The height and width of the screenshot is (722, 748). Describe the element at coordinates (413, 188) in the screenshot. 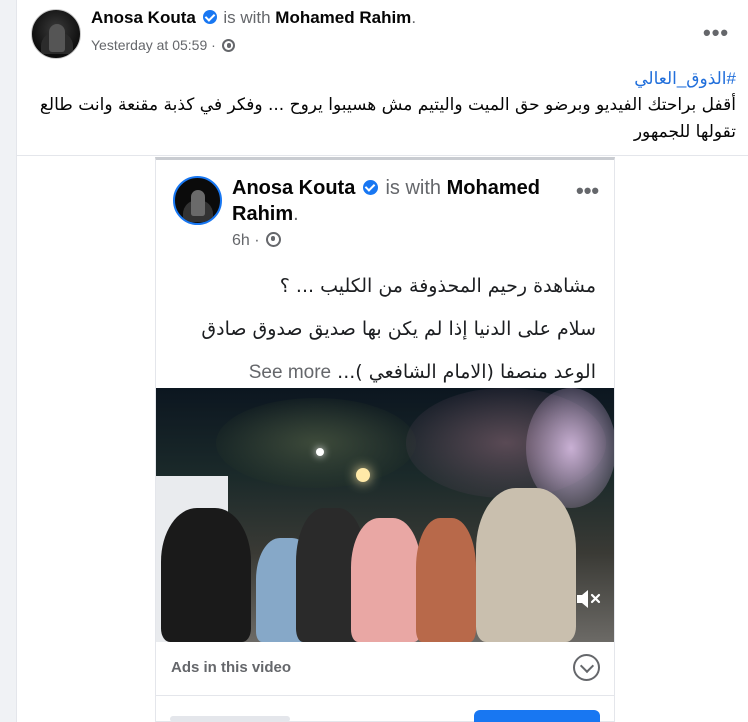

I see `shared-with-label: is with` at that location.